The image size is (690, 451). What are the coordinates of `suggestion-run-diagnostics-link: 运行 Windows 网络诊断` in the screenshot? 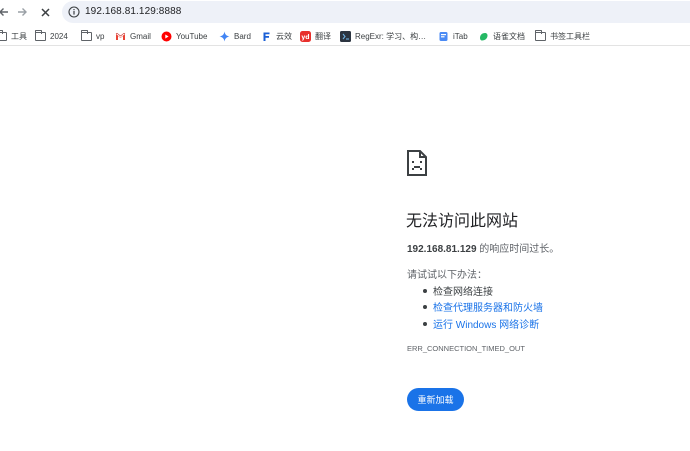 It's located at (481, 323).